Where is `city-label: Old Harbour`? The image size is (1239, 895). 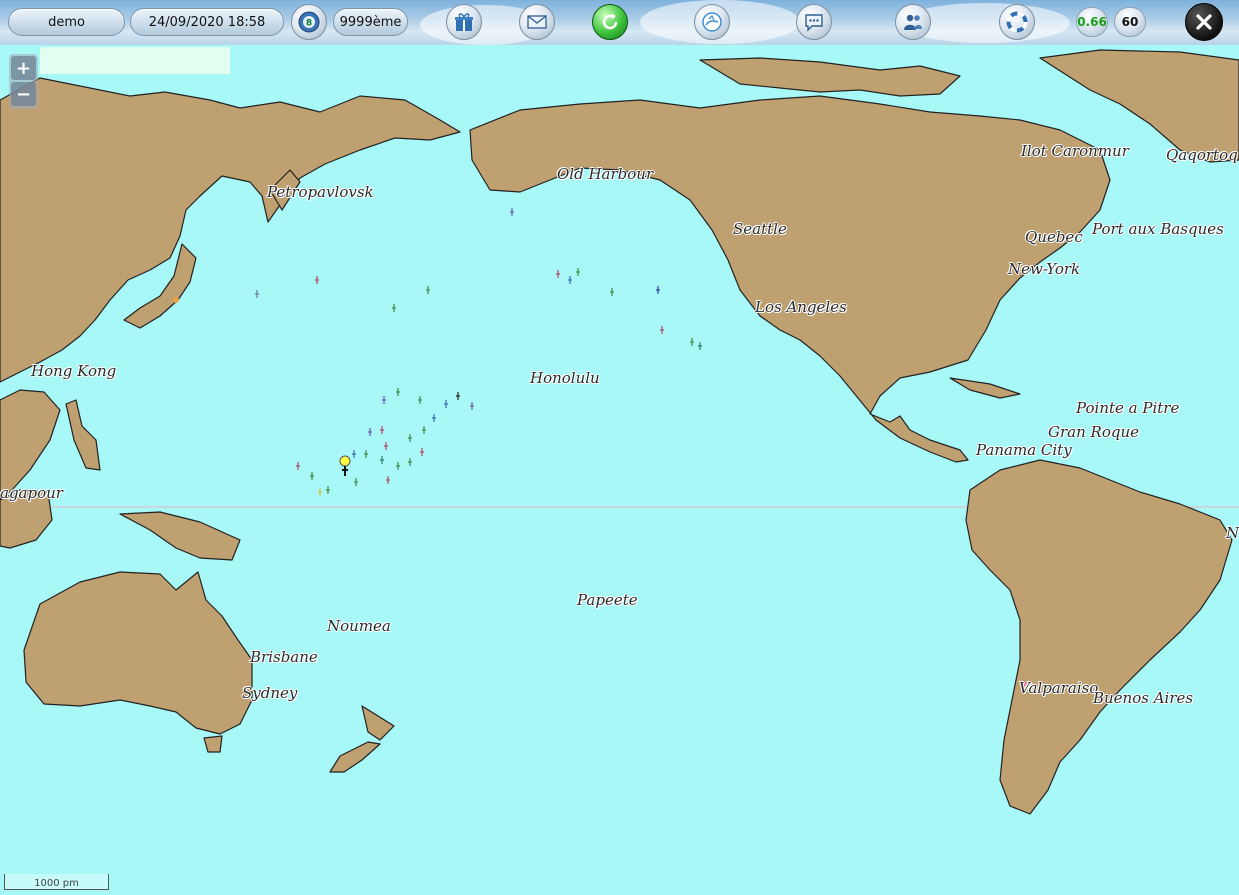
city-label: Old Harbour is located at coordinates (605, 174).